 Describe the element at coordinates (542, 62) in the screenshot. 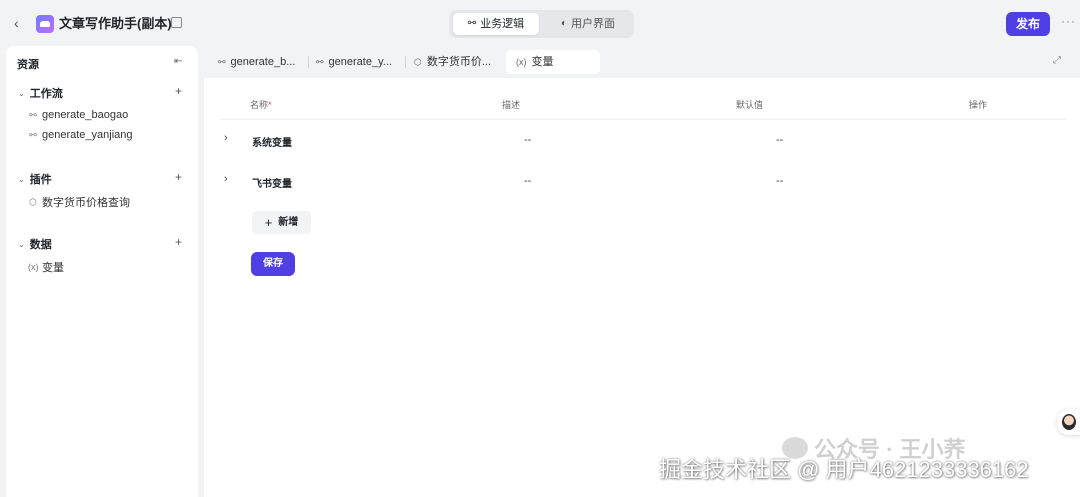

I see `tab-label: 变量` at that location.